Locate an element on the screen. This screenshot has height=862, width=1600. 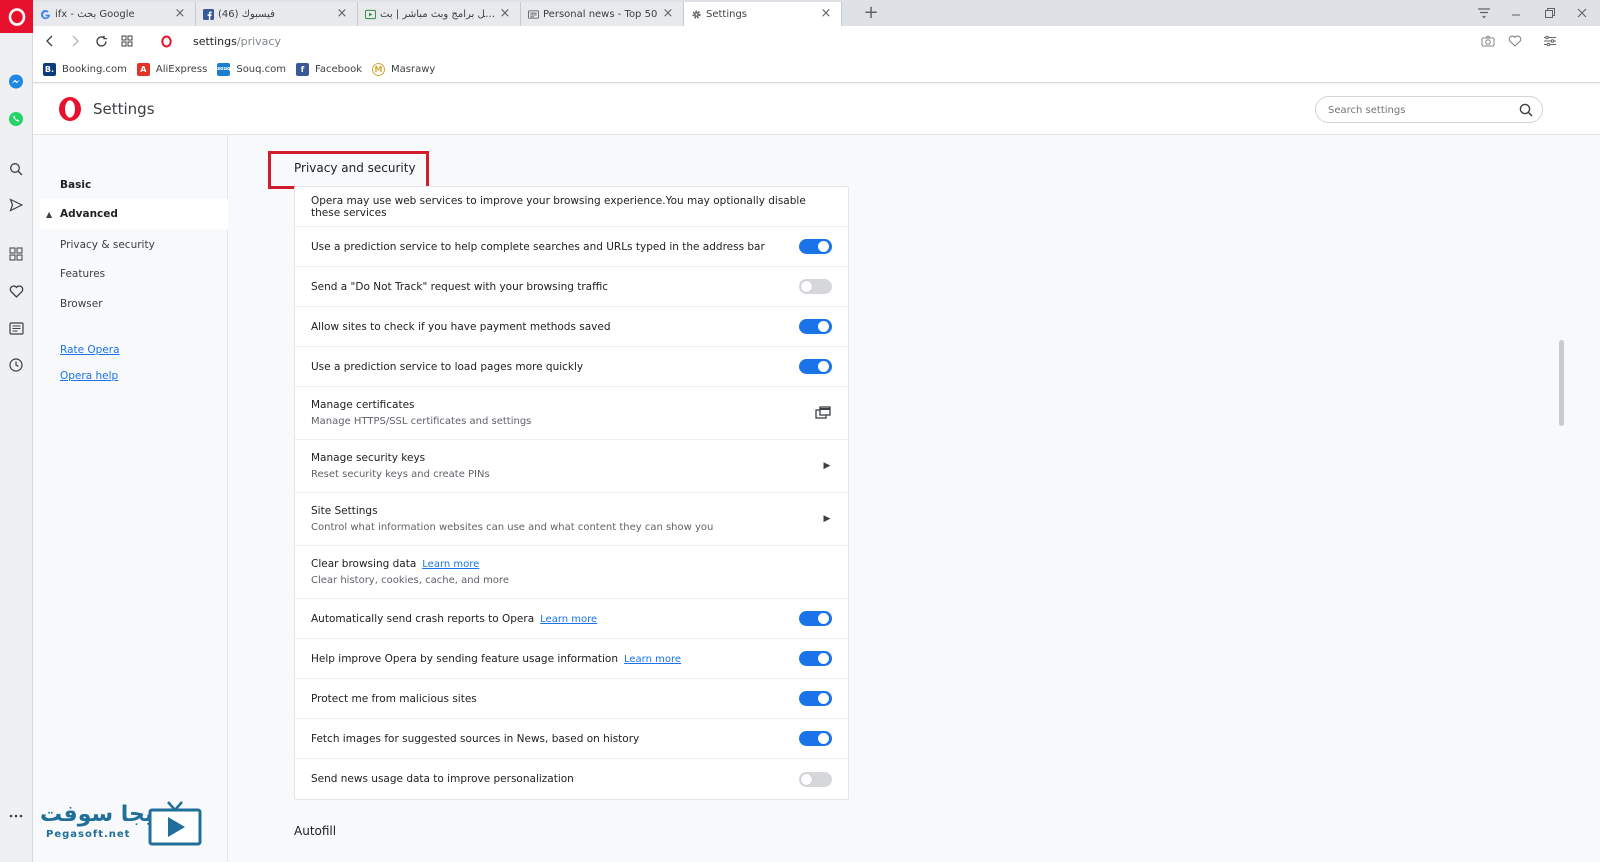
crash-reports-toggle is located at coordinates (815, 618).